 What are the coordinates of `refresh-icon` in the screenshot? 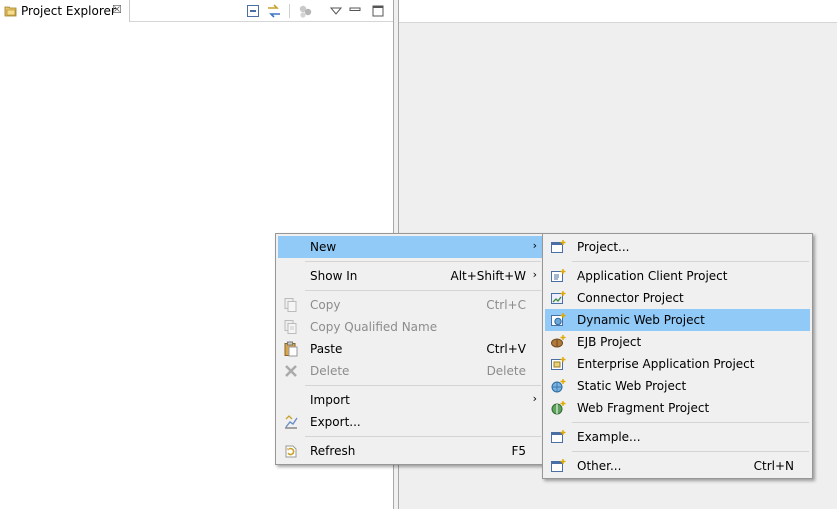 It's located at (291, 451).